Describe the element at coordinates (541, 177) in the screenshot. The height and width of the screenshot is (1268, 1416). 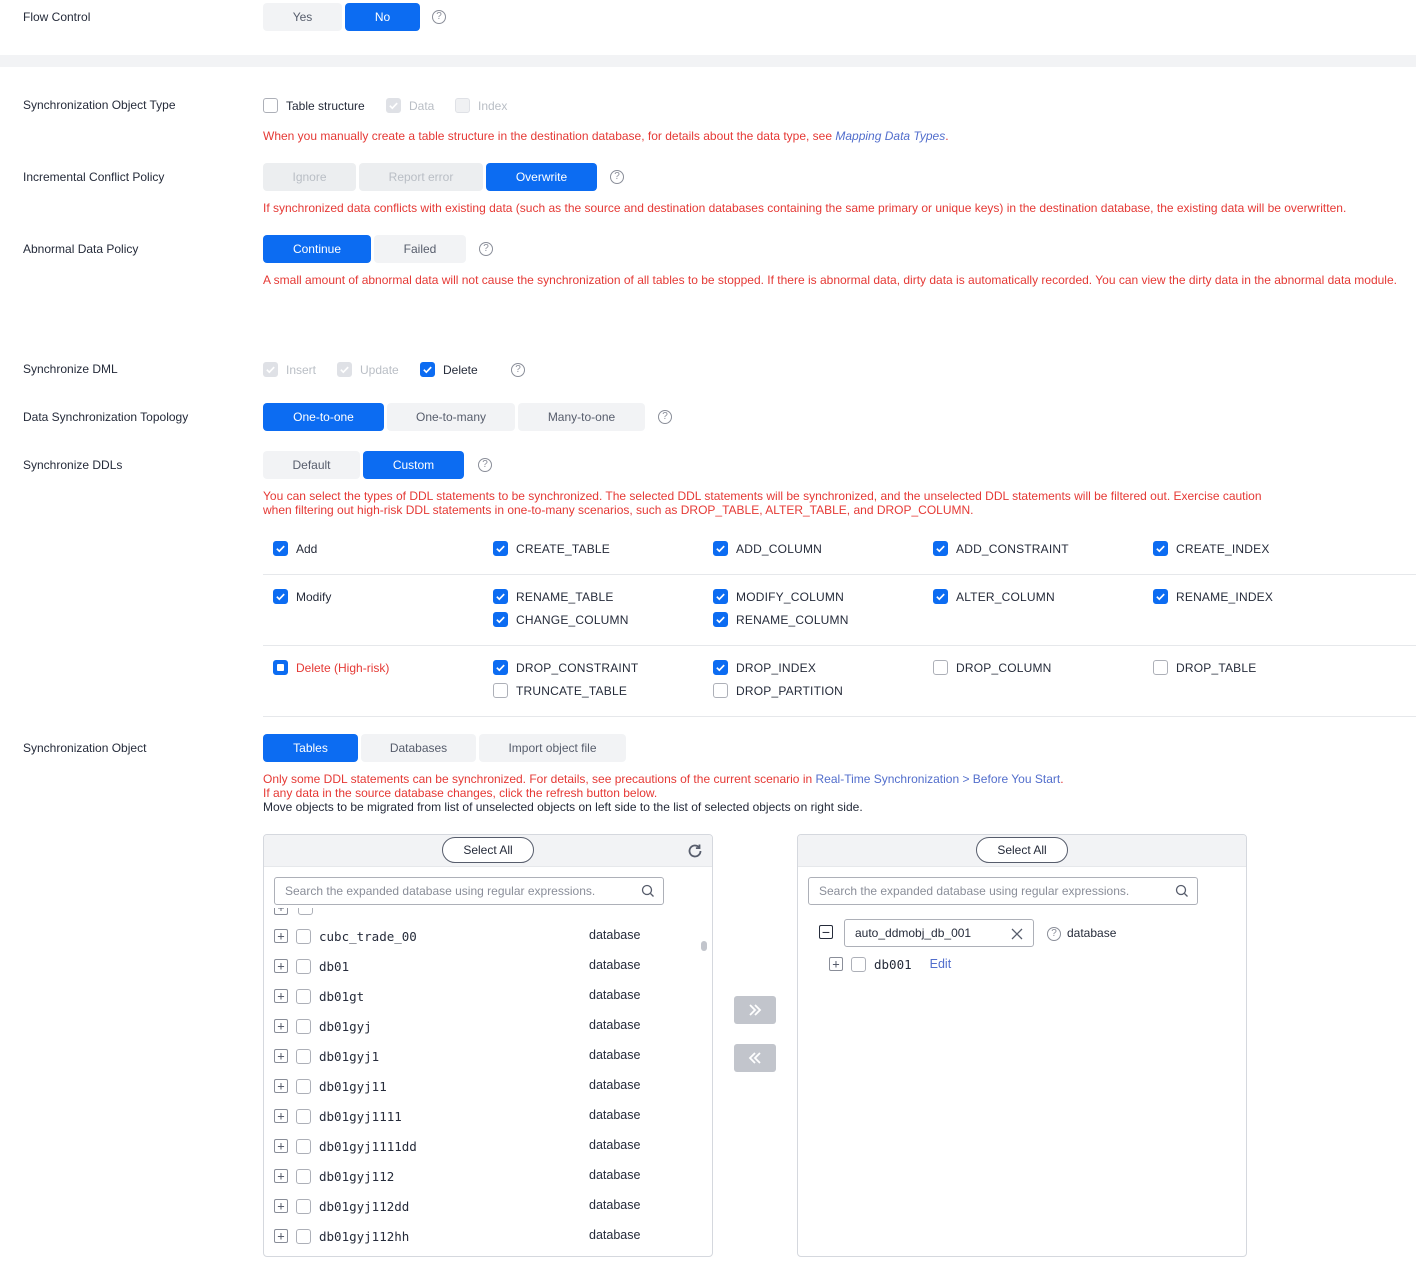
I see `conflict-overwrite: Overwrite` at that location.